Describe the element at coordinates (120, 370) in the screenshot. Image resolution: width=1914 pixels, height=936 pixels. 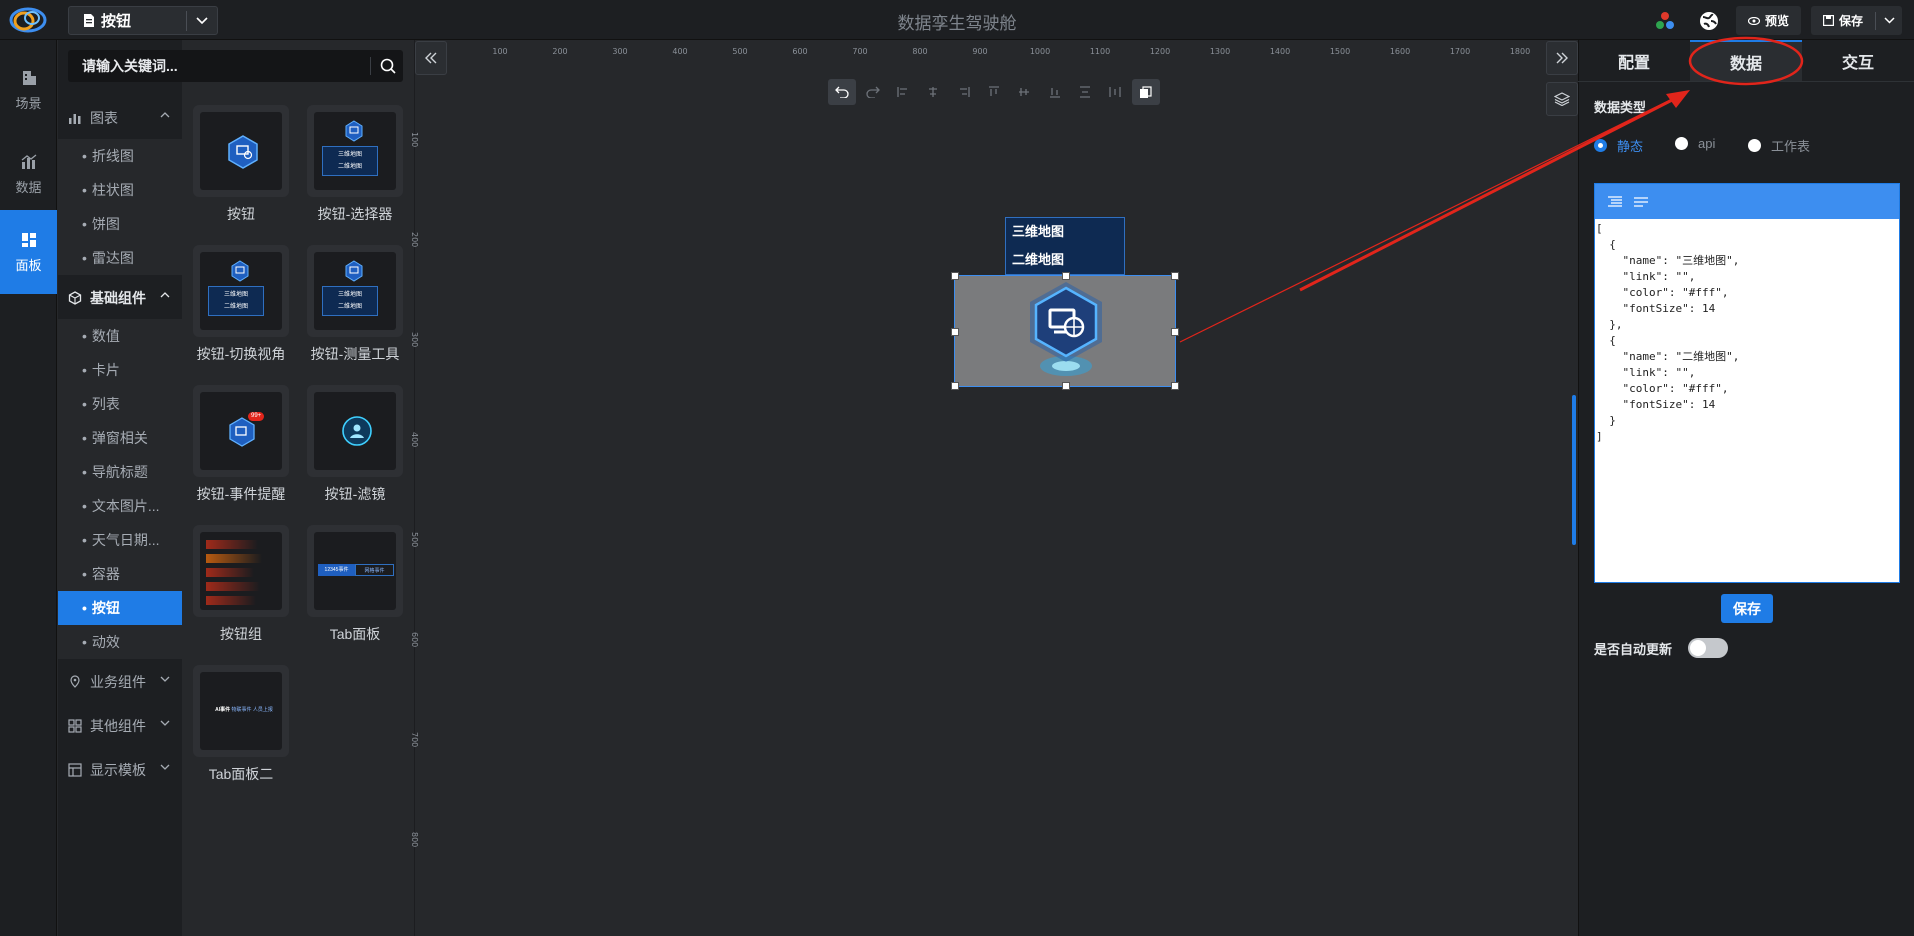
I see `tree-item-card: 卡片` at that location.